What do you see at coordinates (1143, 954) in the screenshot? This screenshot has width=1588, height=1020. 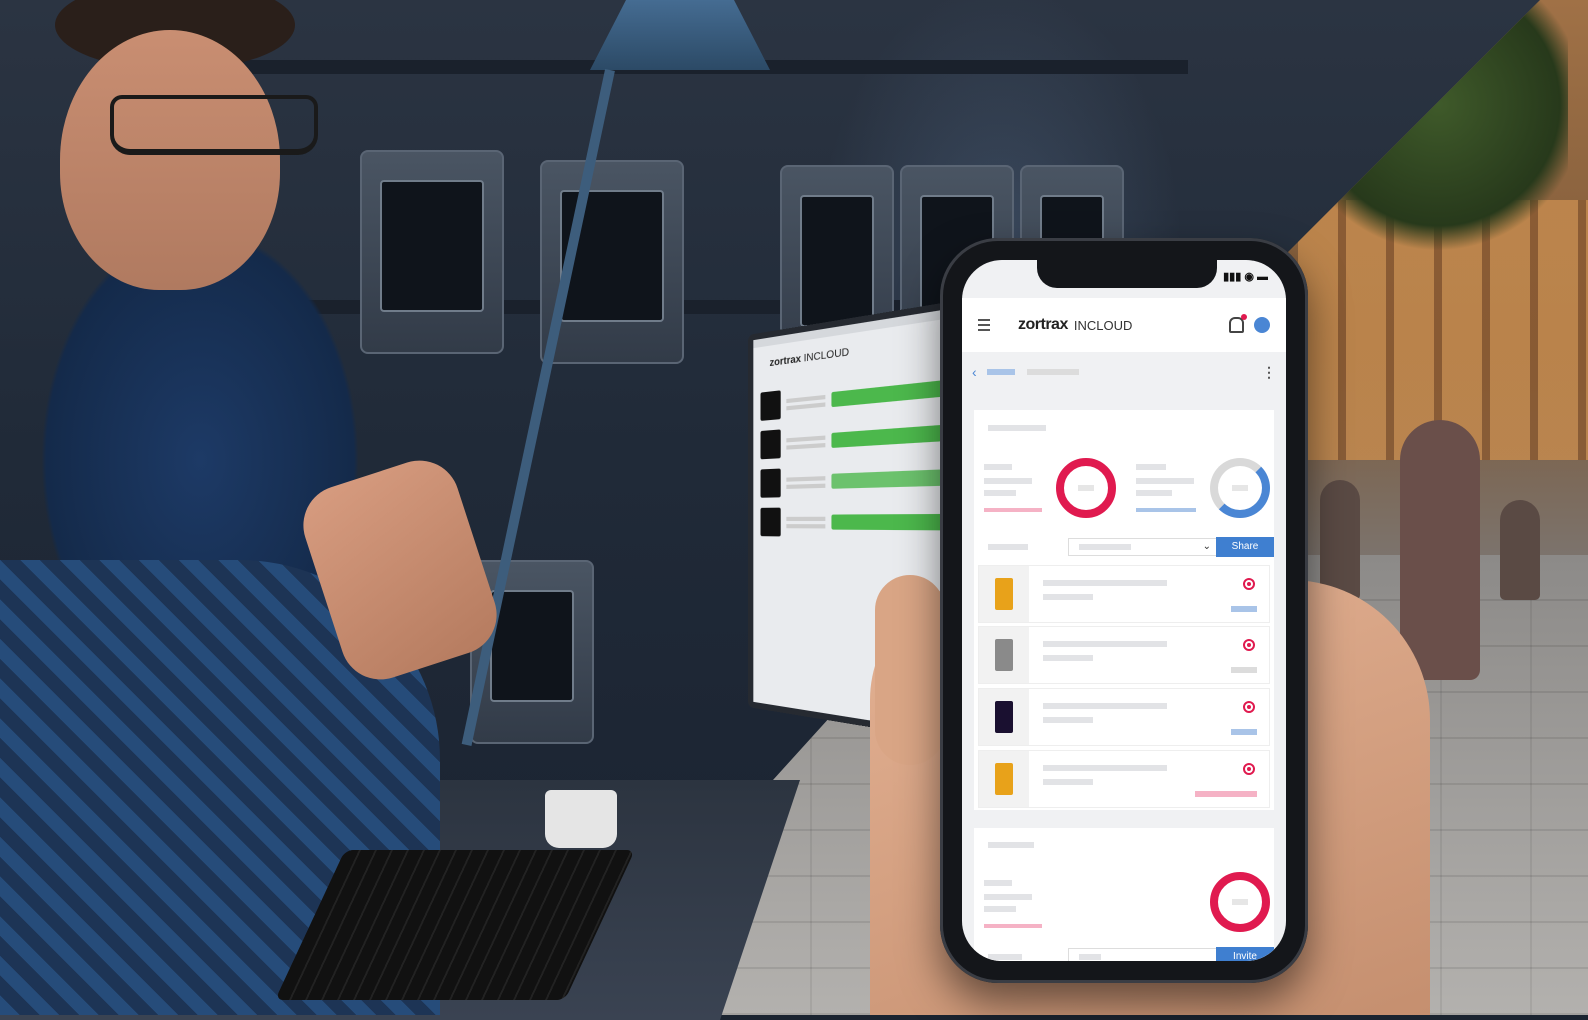 I see `invite-email-input` at bounding box center [1143, 954].